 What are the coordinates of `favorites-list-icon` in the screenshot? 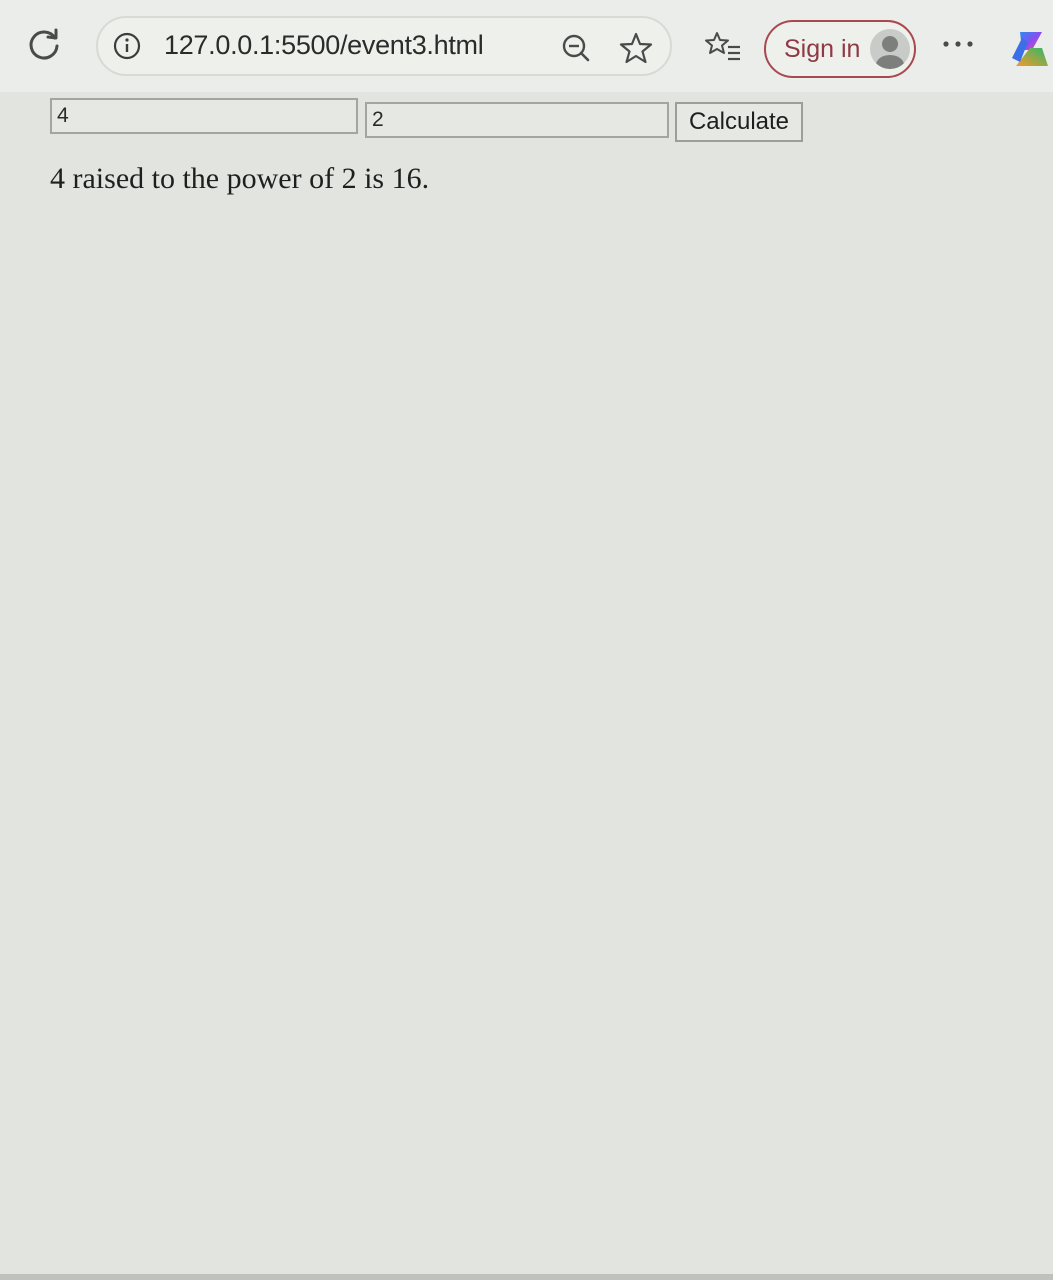 It's located at (723, 48).